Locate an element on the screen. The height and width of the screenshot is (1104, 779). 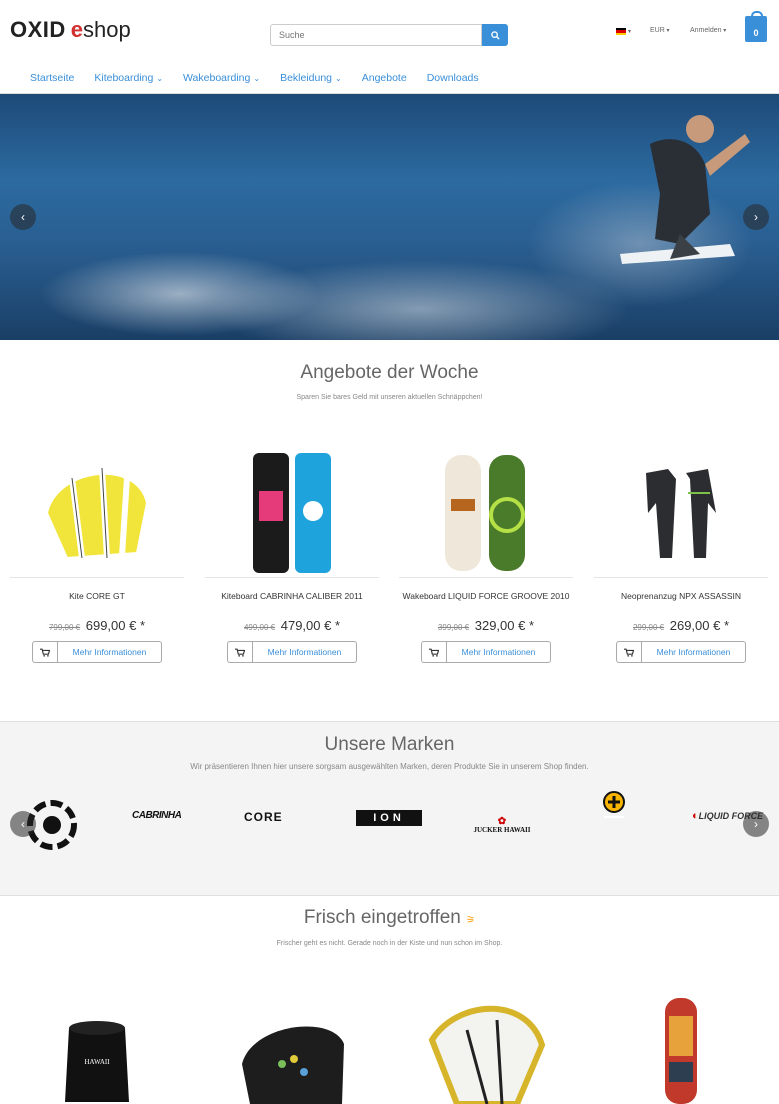
product-price: 399,00 € 329,00 € * is located at coordinates (486, 625).